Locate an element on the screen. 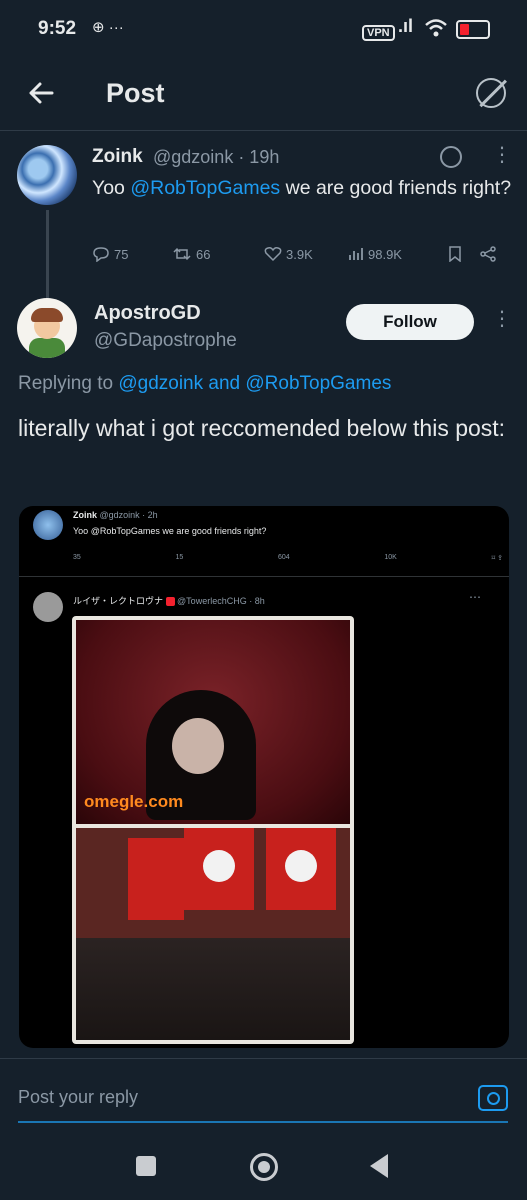  replying-users-link: @gdzoink and @RobTopGames is located at coordinates (254, 383).